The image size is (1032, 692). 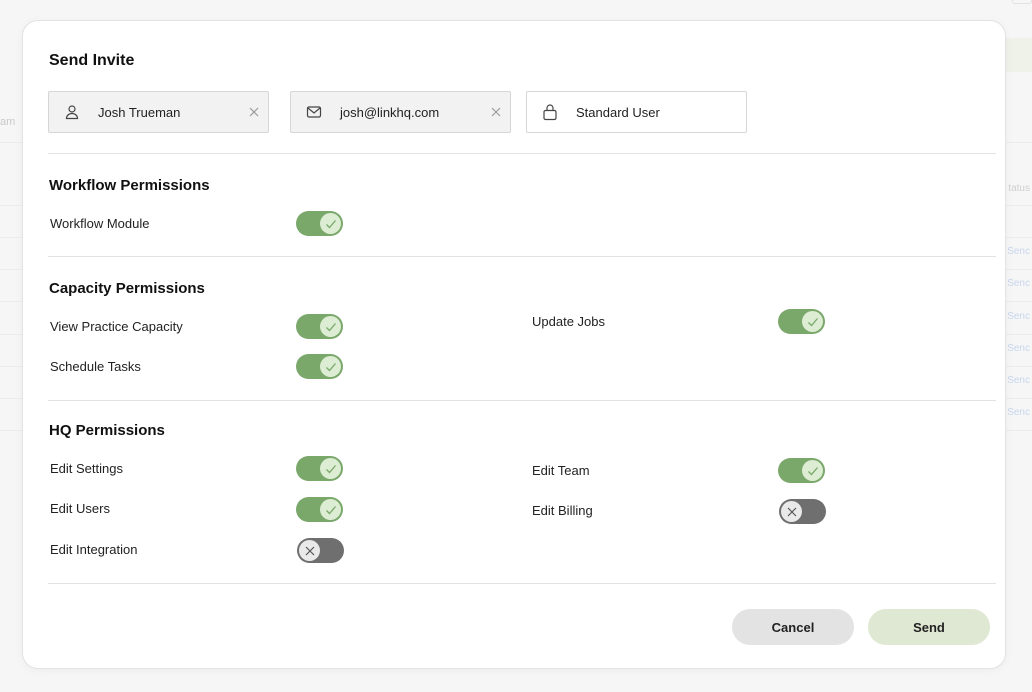 What do you see at coordinates (100, 223) in the screenshot?
I see `workflow-module-label: Workflow Module` at bounding box center [100, 223].